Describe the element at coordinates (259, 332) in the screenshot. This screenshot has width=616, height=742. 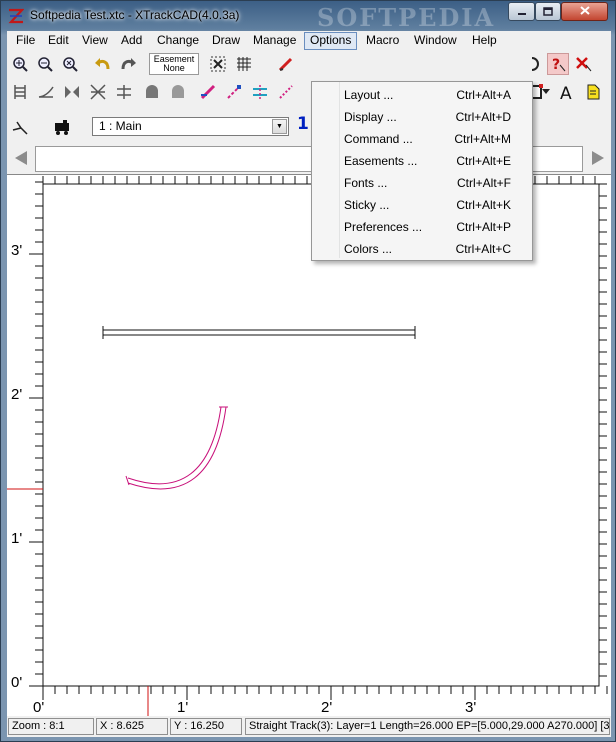
I see `straight-track` at that location.